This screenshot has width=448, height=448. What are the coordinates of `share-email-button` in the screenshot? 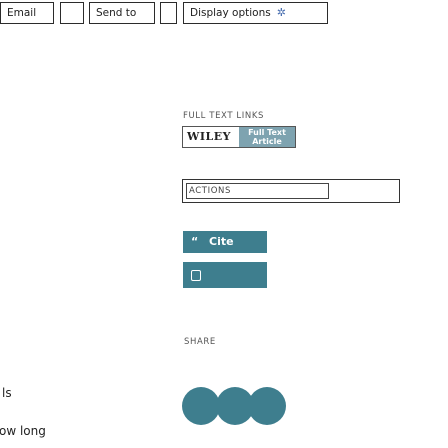 It's located at (267, 406).